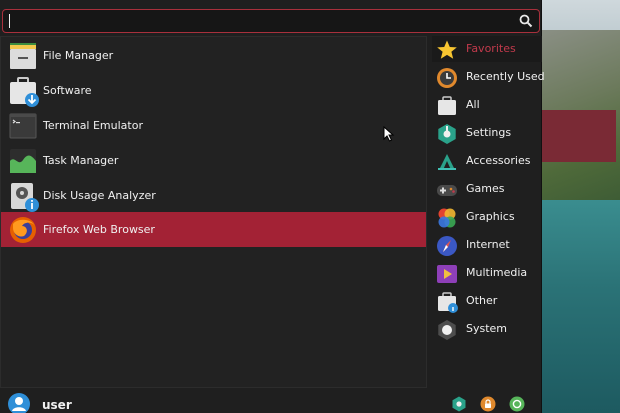 The image size is (620, 413). I want to click on category-settings: Settings, so click(487, 133).